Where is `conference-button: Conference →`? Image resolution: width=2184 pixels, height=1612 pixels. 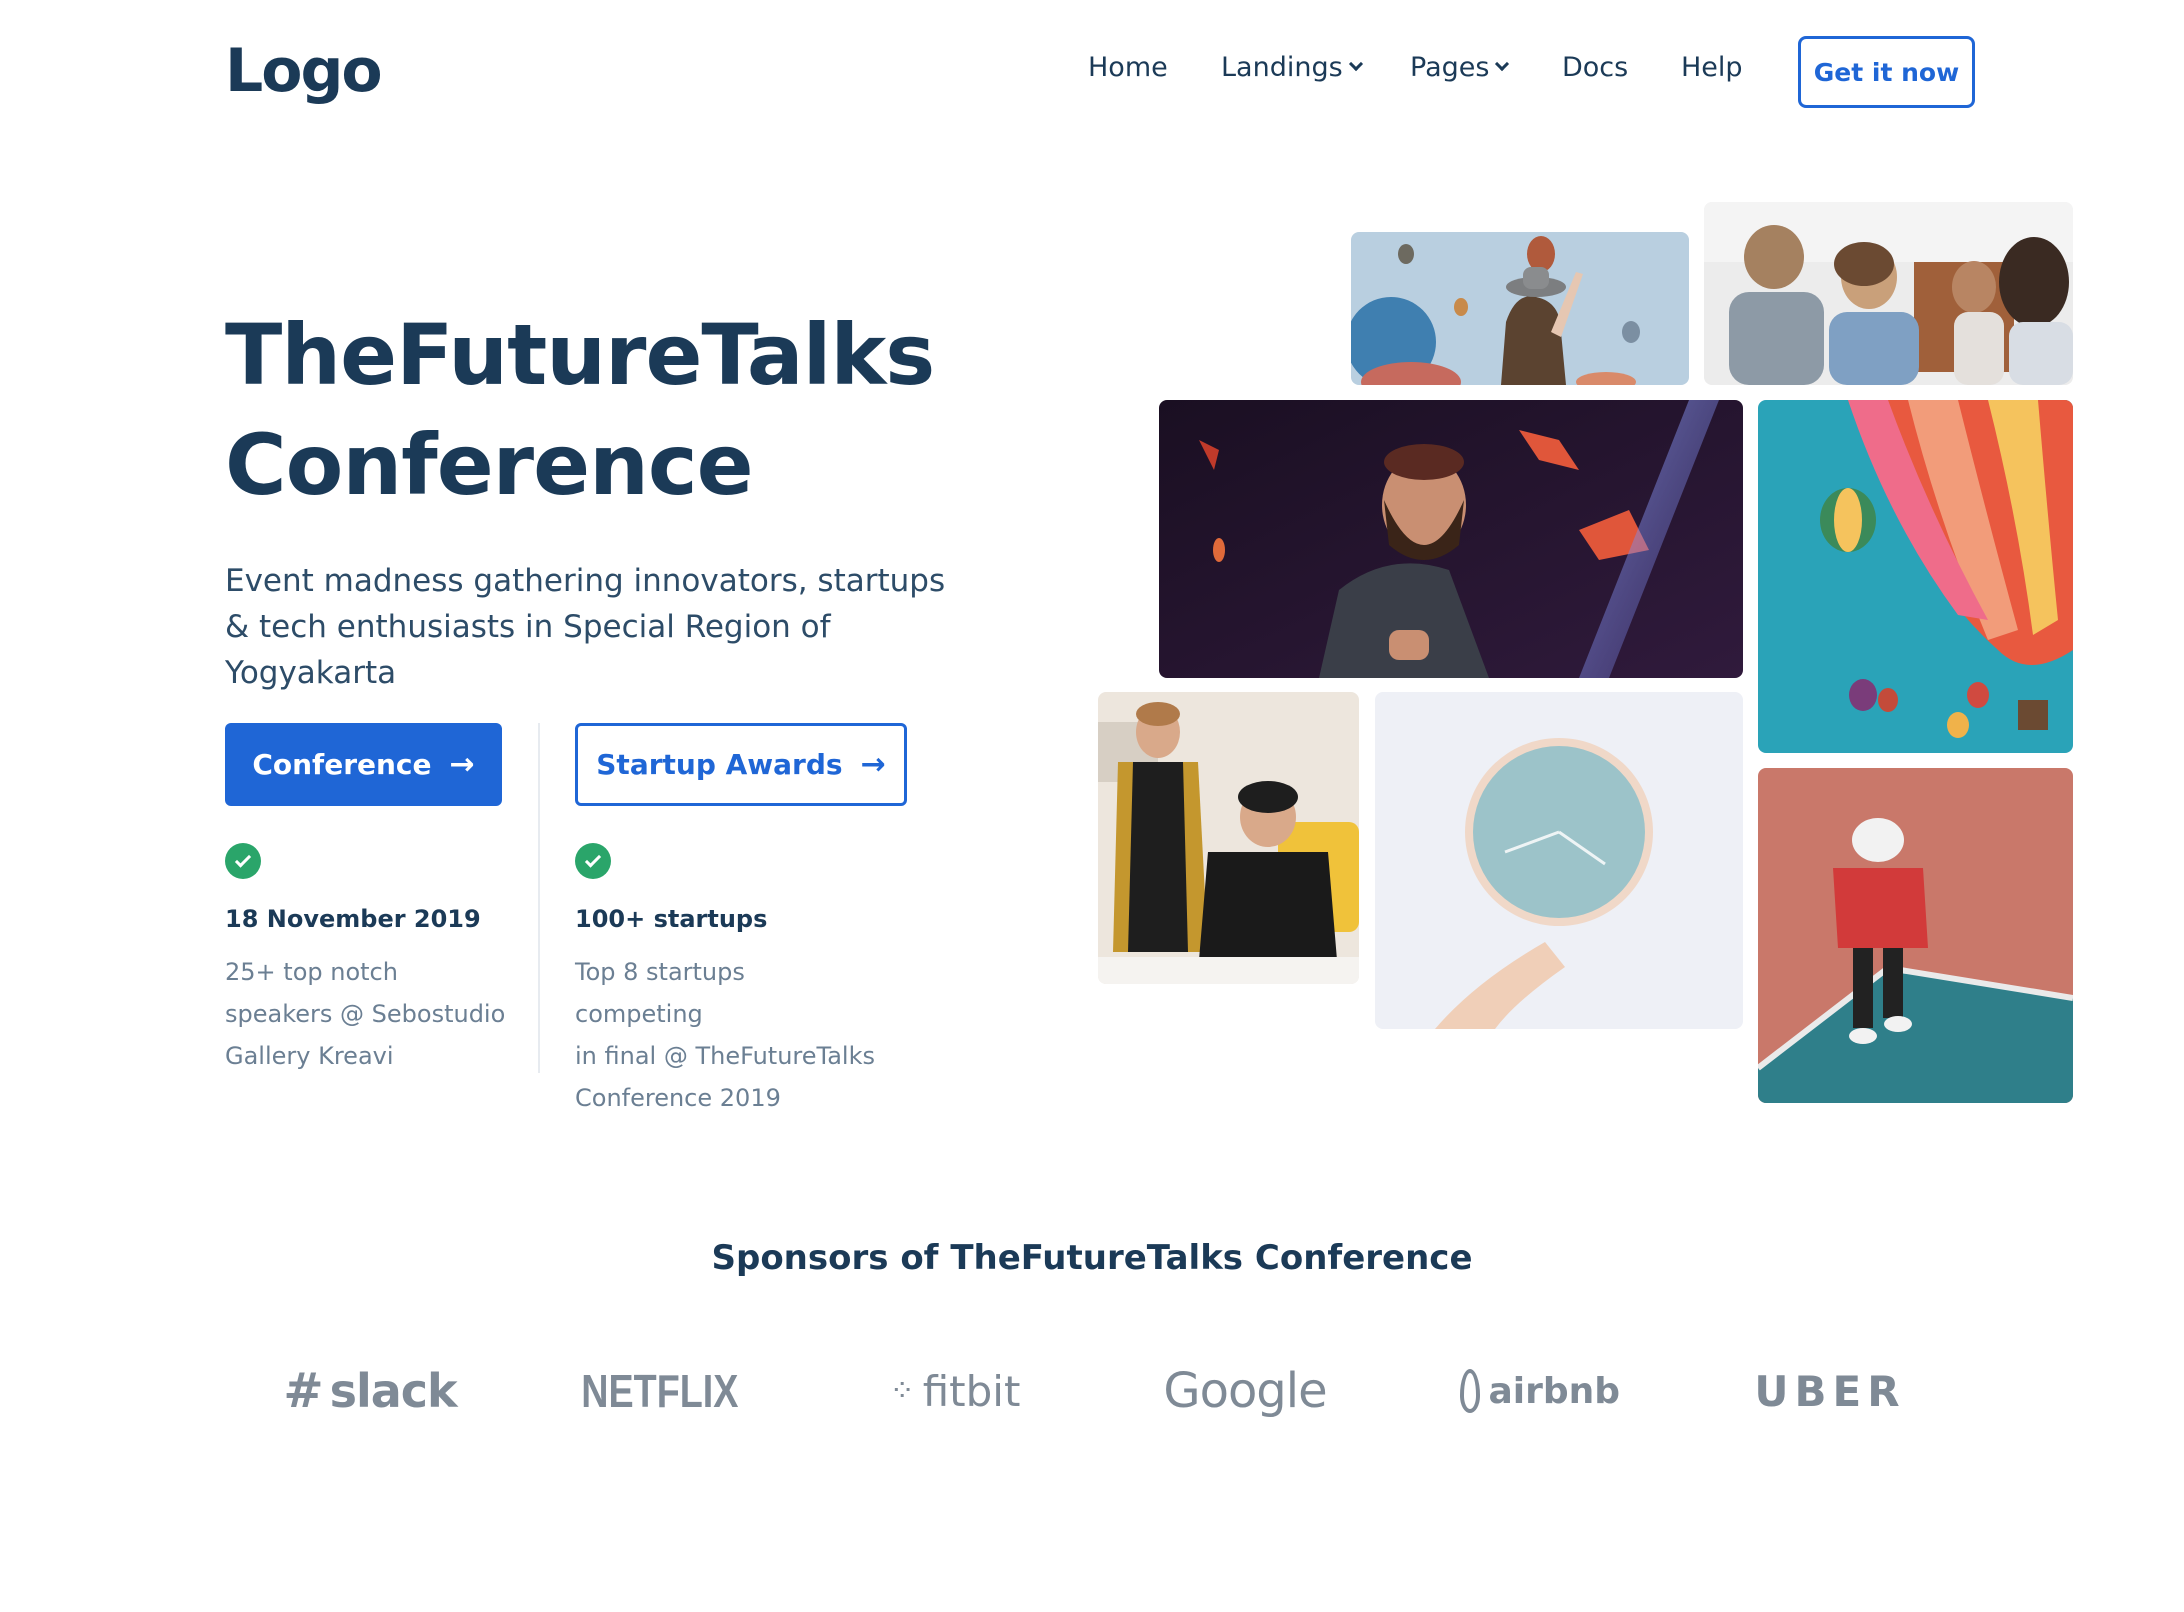
conference-button: Conference → is located at coordinates (363, 764).